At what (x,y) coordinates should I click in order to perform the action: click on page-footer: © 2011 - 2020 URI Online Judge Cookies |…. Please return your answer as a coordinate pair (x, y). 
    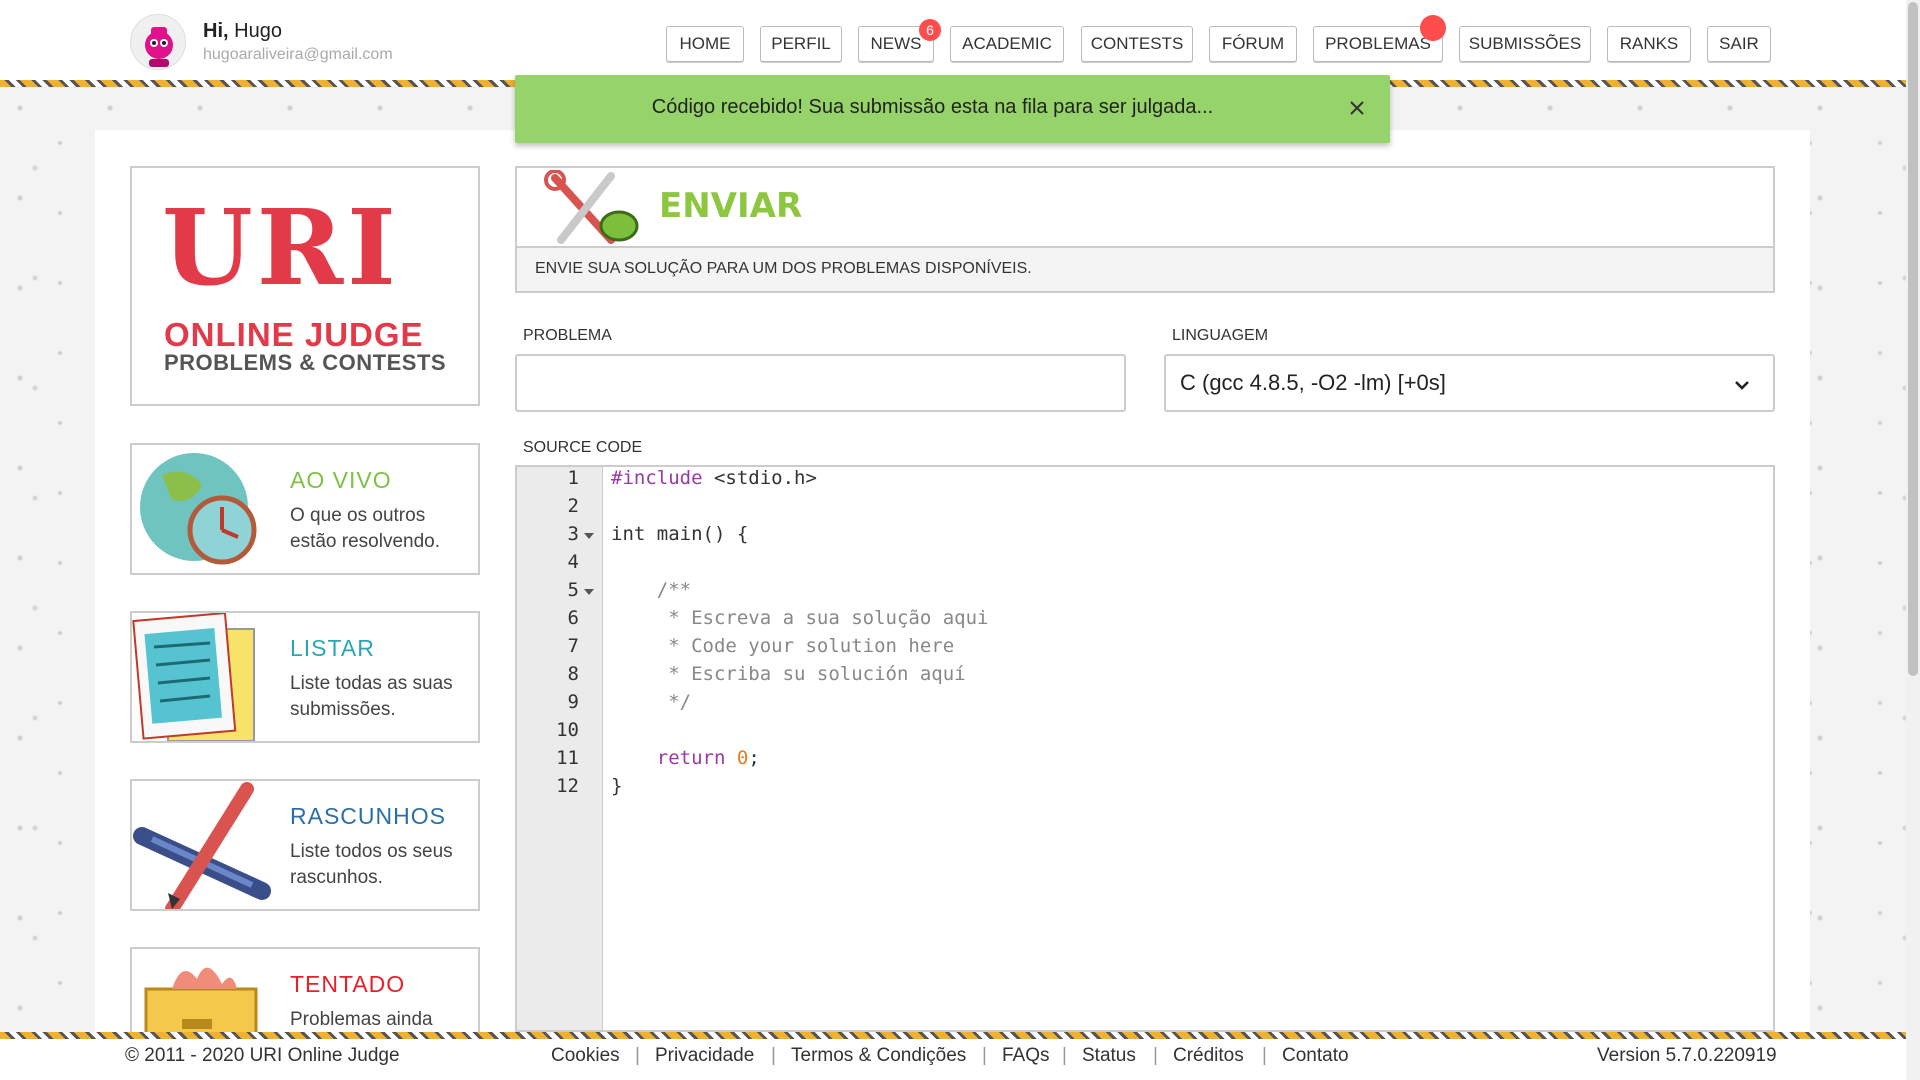
    Looking at the image, I should click on (953, 1059).